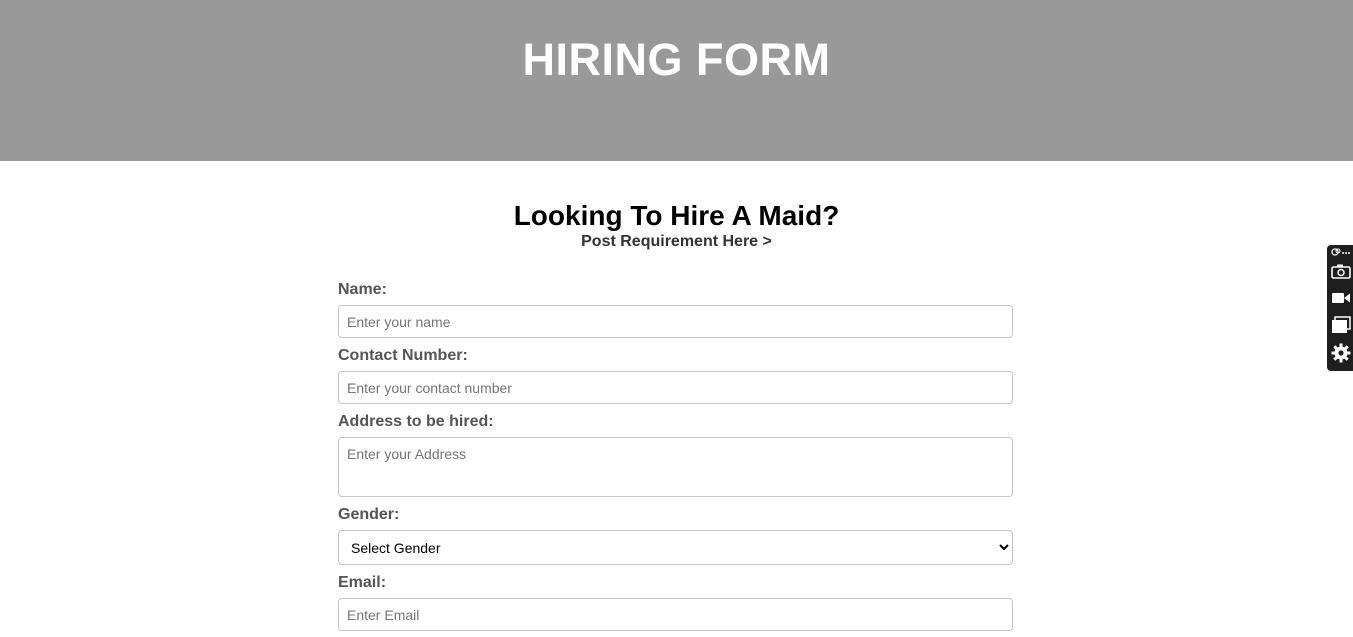 The width and height of the screenshot is (1353, 637). I want to click on address-textarea, so click(675, 467).